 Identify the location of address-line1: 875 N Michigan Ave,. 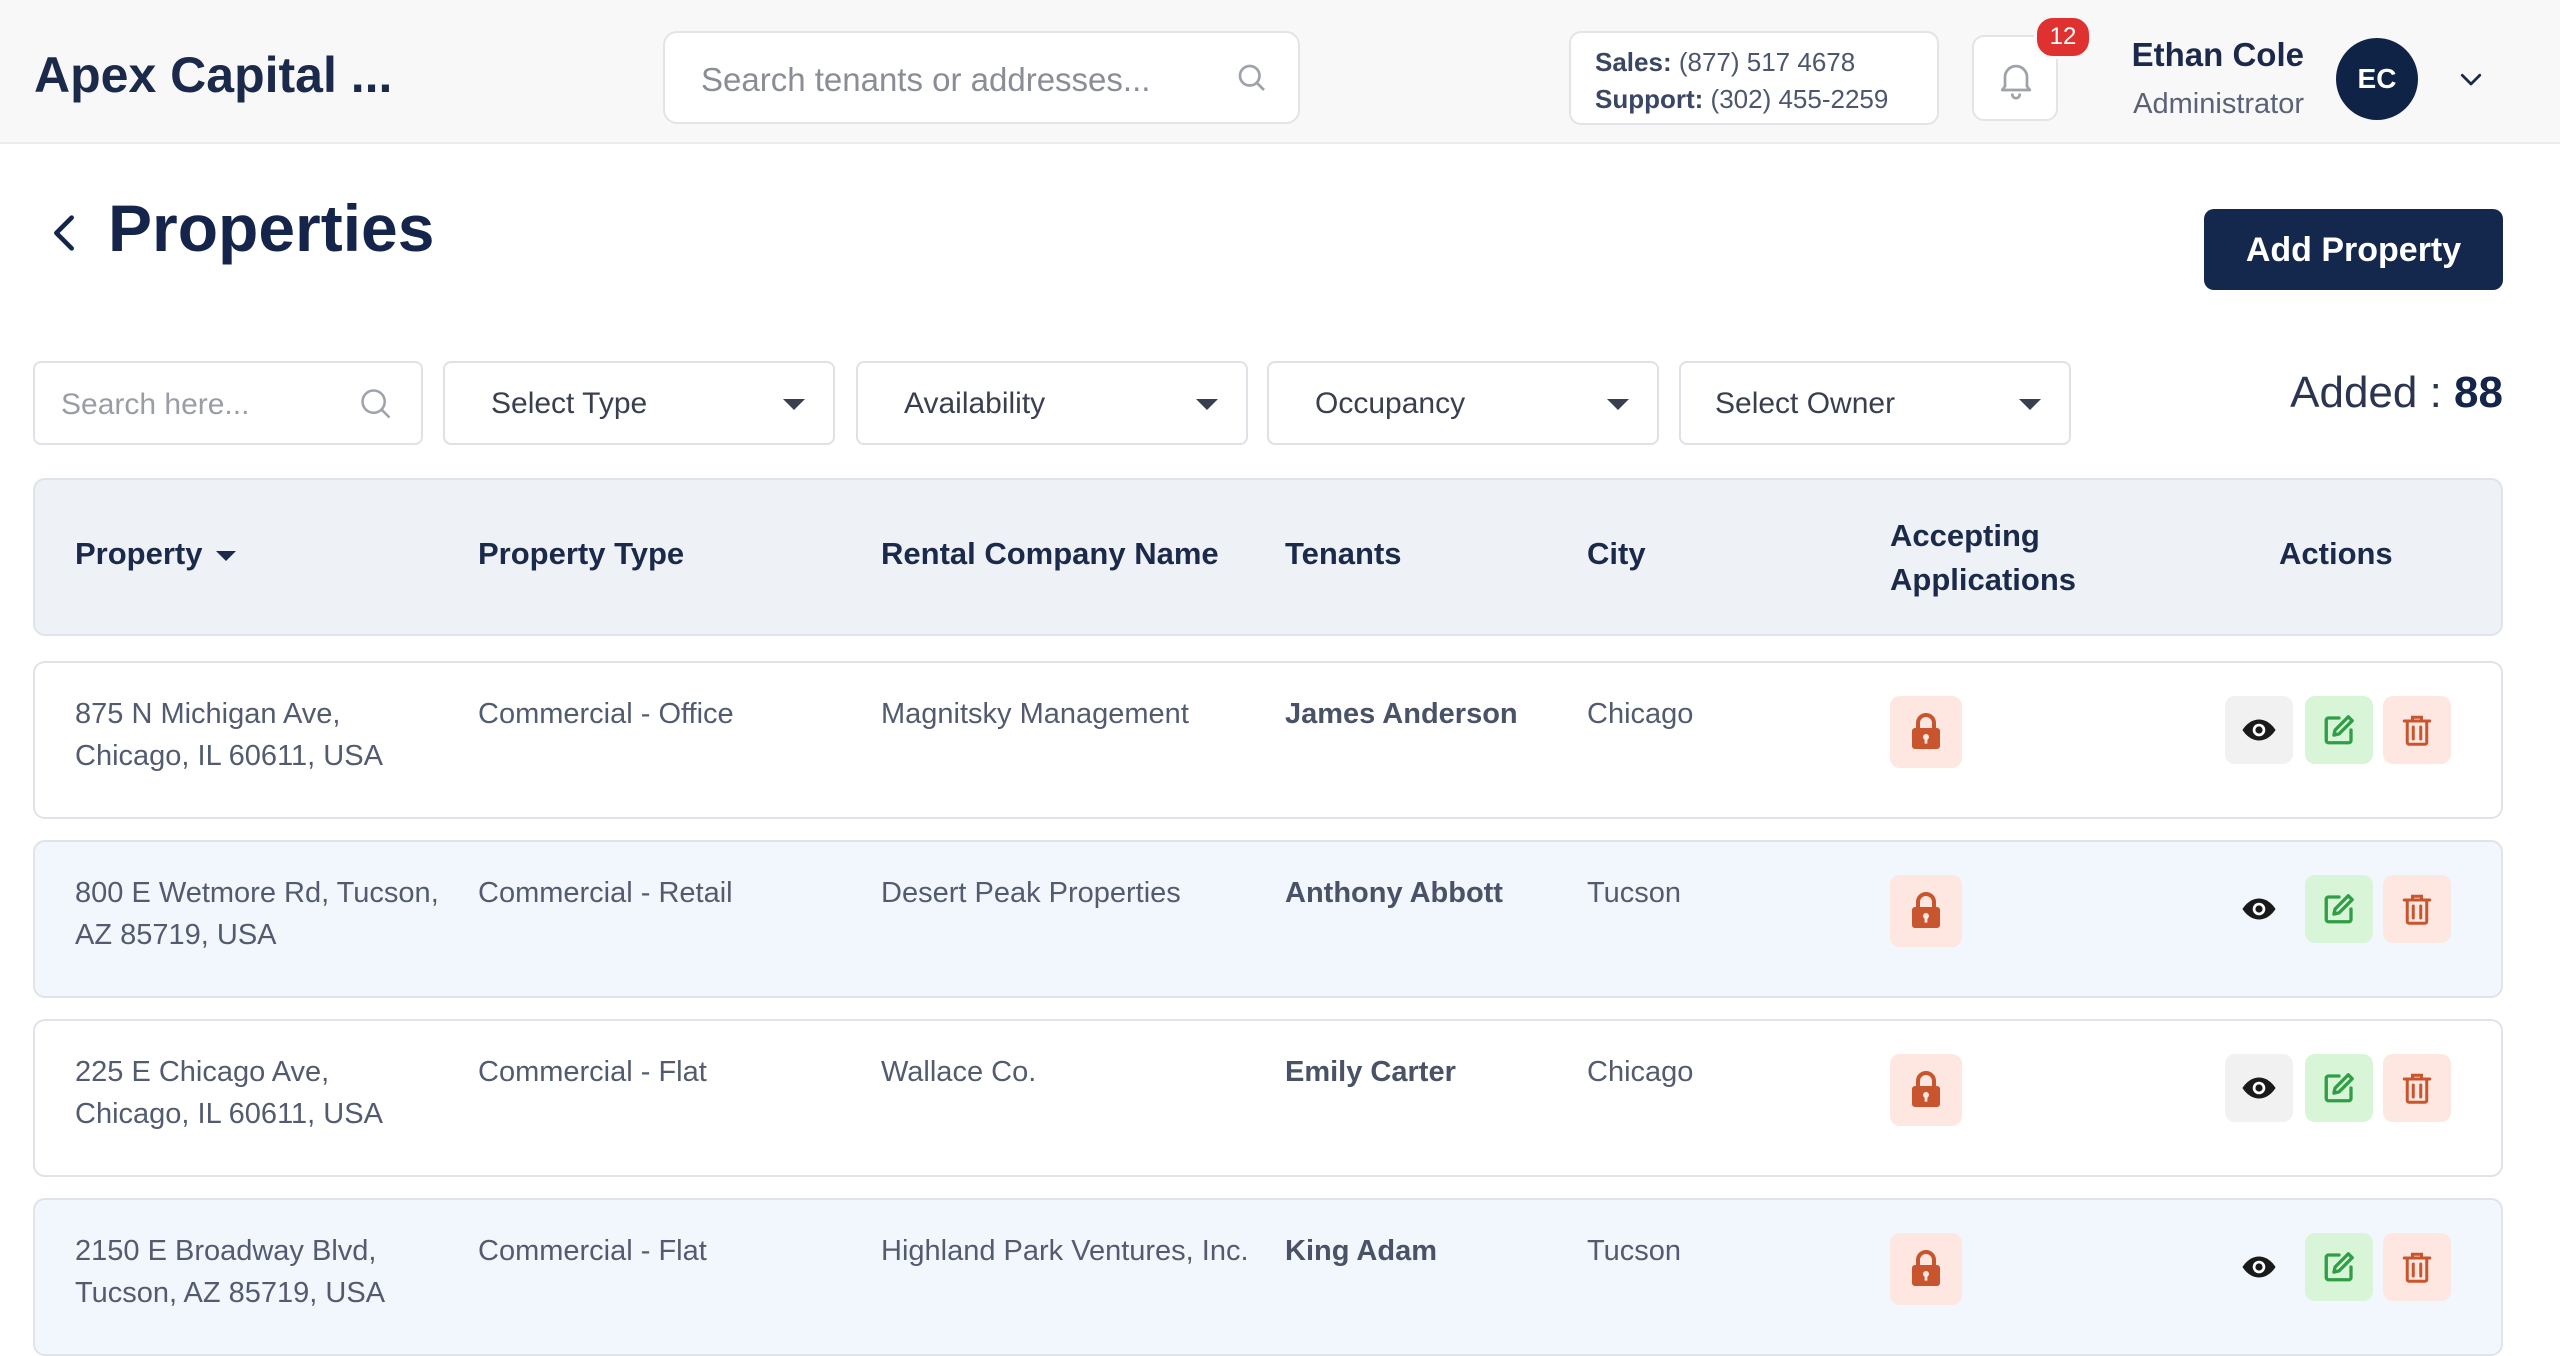
(208, 714).